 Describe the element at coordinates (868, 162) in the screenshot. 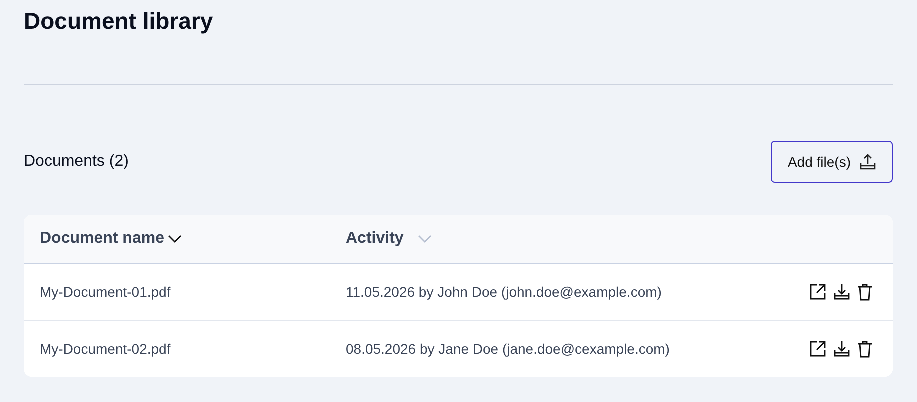

I see `upload-icon` at that location.